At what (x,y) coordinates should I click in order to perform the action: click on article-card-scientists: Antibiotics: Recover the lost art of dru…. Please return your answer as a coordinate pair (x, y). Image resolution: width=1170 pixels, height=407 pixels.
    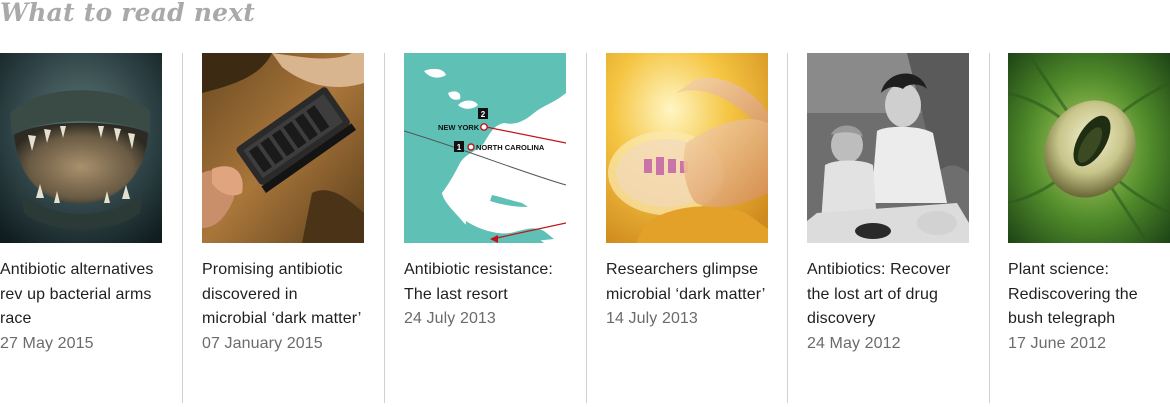
    Looking at the image, I should click on (888, 230).